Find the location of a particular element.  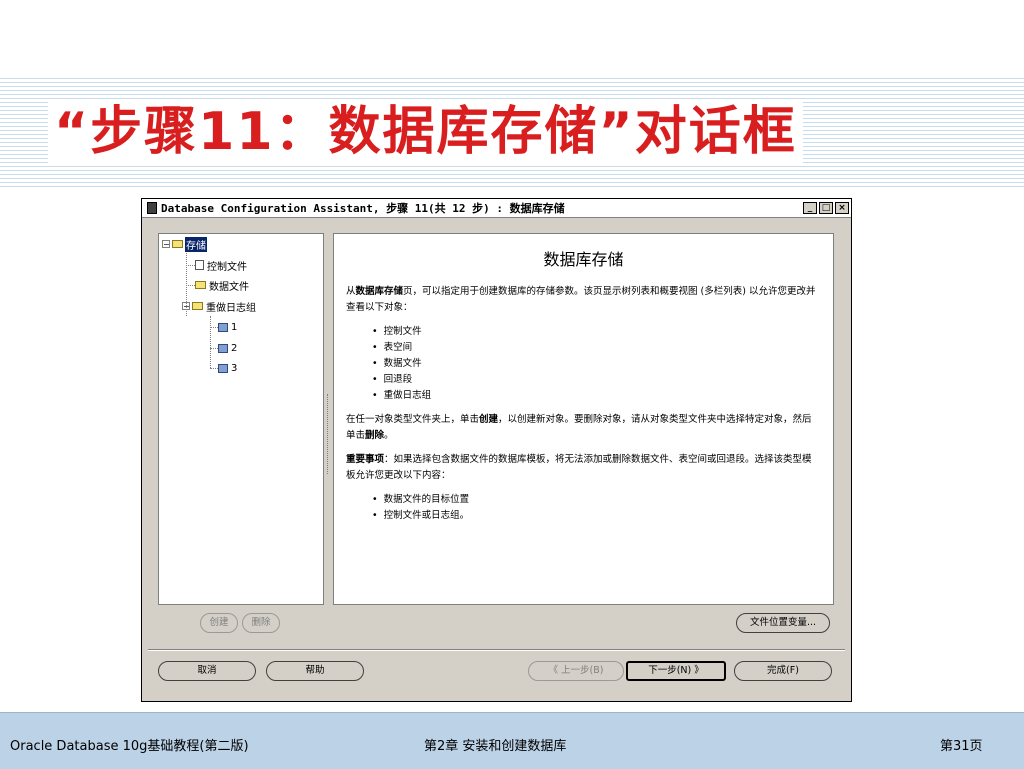

storage-tree: − 存储 控制文件 数据文件 − 重做日志组 1 2 3 is located at coordinates (241, 419).